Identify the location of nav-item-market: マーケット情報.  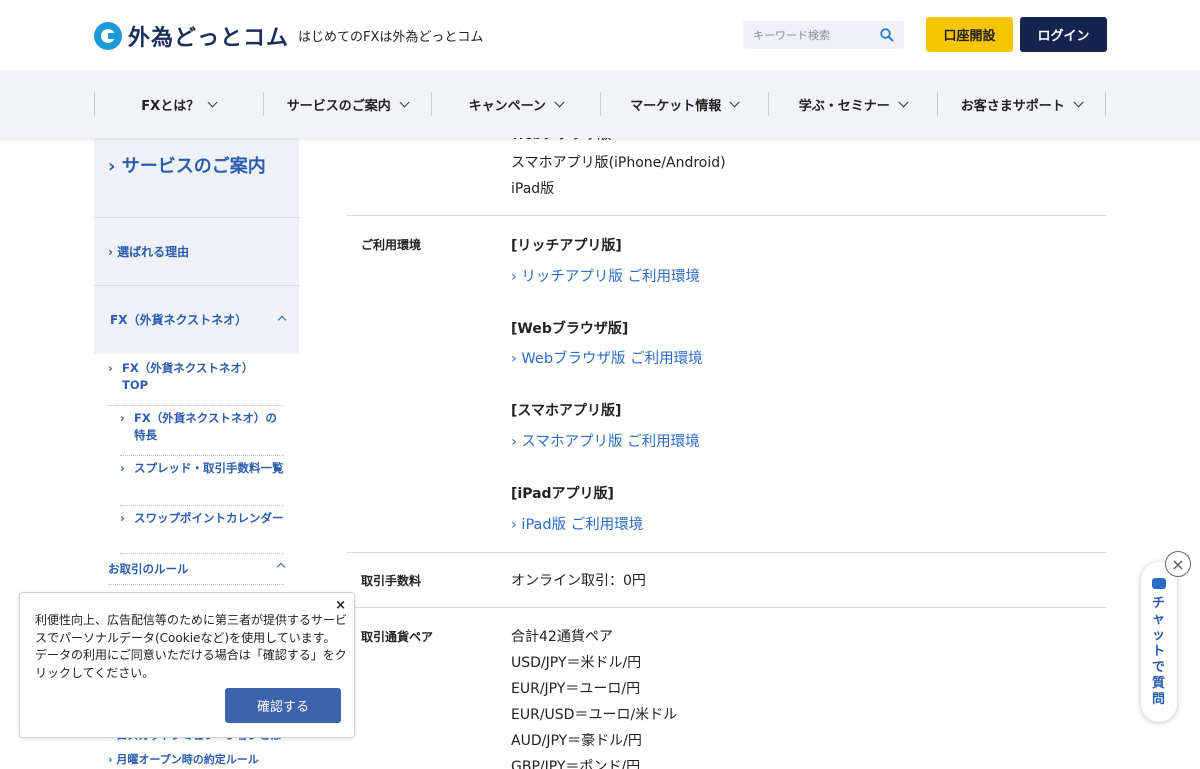
(684, 104).